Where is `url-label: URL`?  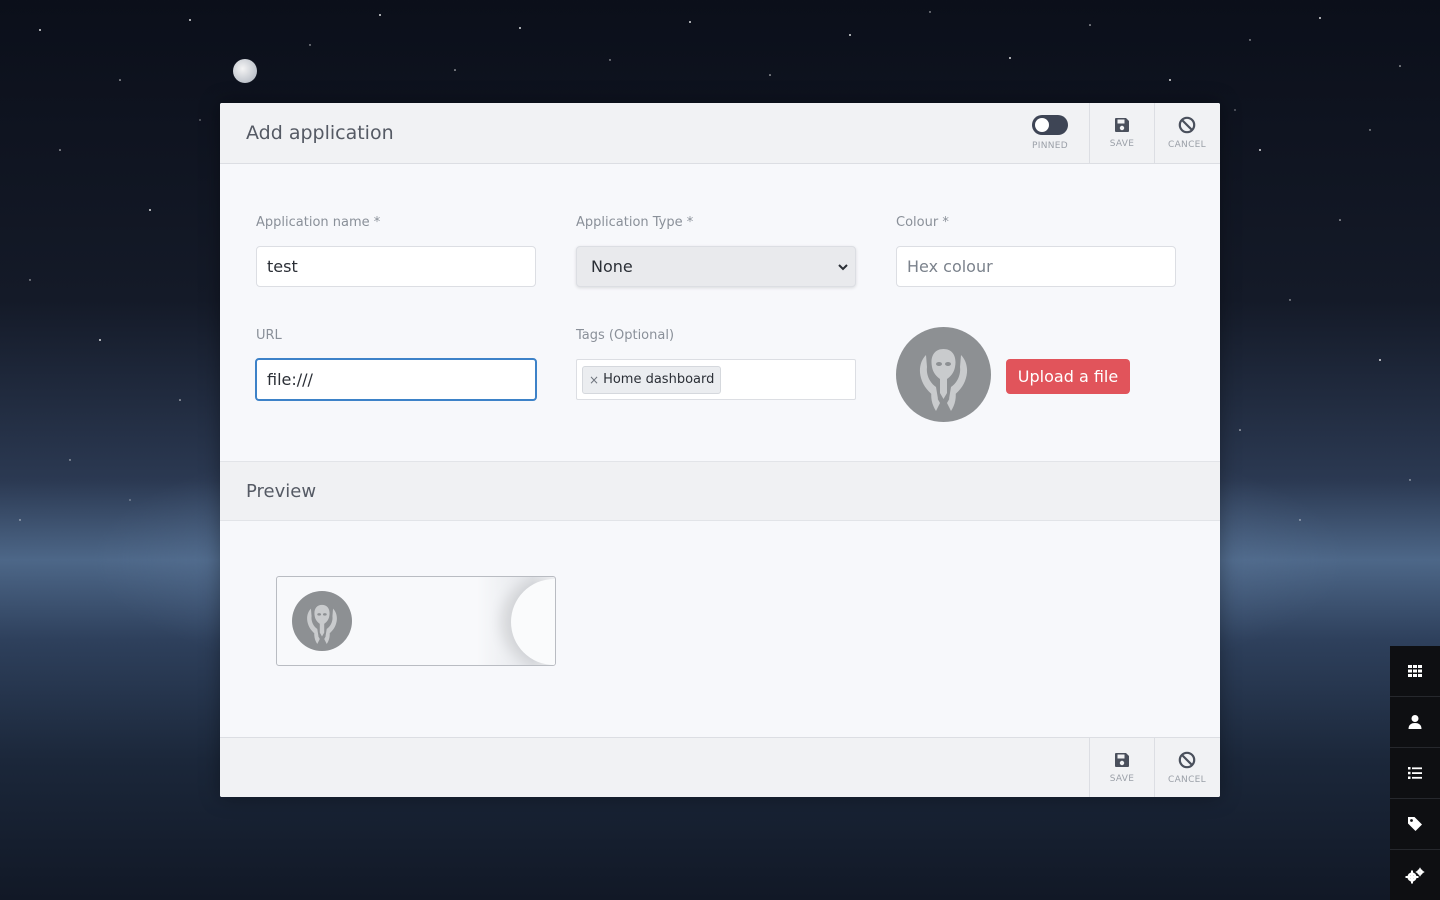
url-label: URL is located at coordinates (269, 335).